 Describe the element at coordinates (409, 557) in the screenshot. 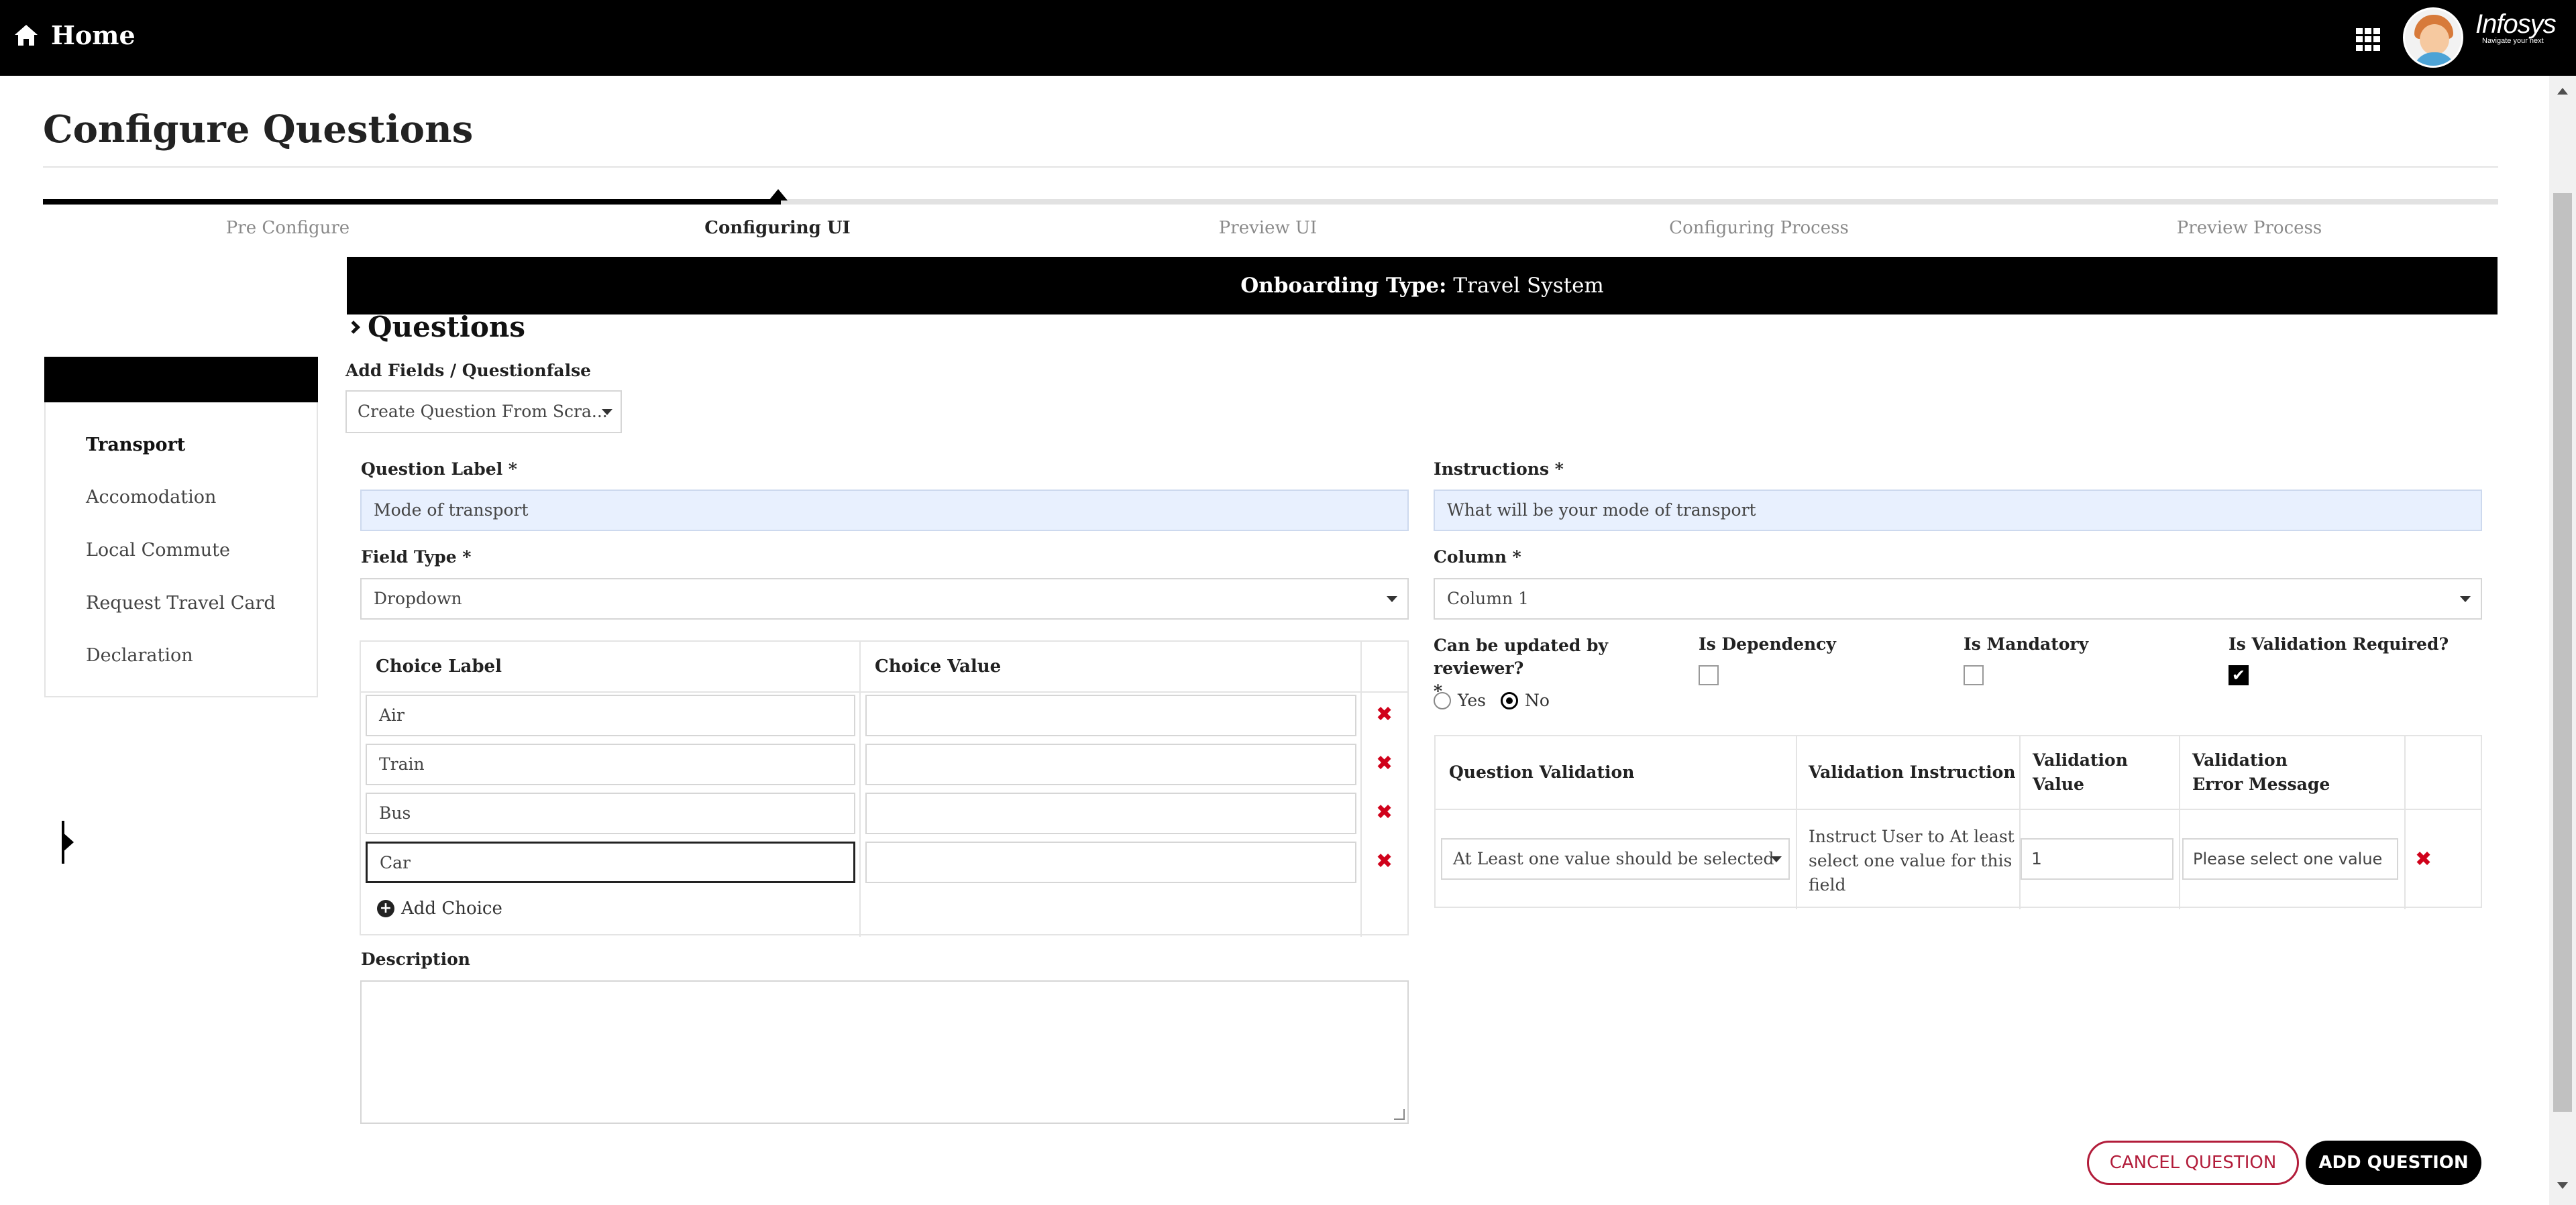

I see `field-type-text: Field Type` at that location.